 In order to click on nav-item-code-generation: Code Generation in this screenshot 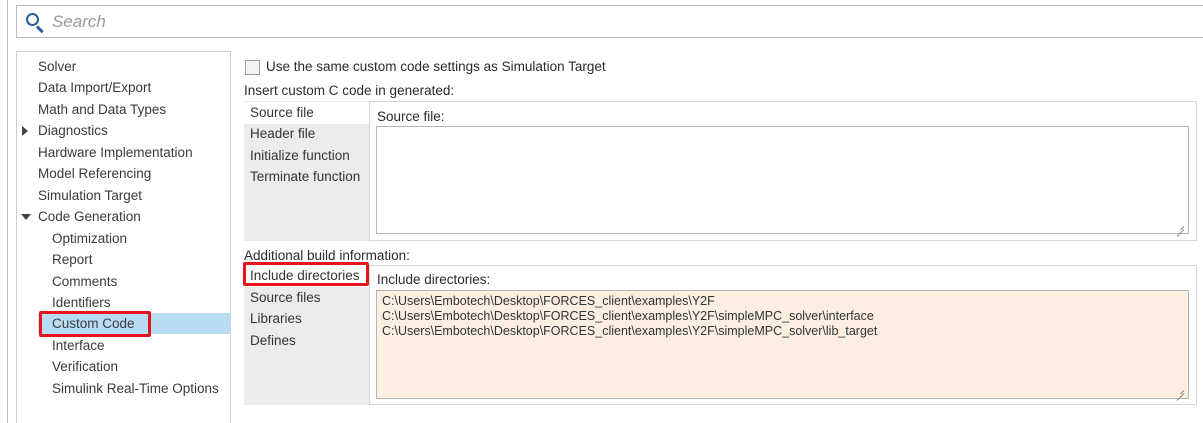, I will do `click(81, 217)`.